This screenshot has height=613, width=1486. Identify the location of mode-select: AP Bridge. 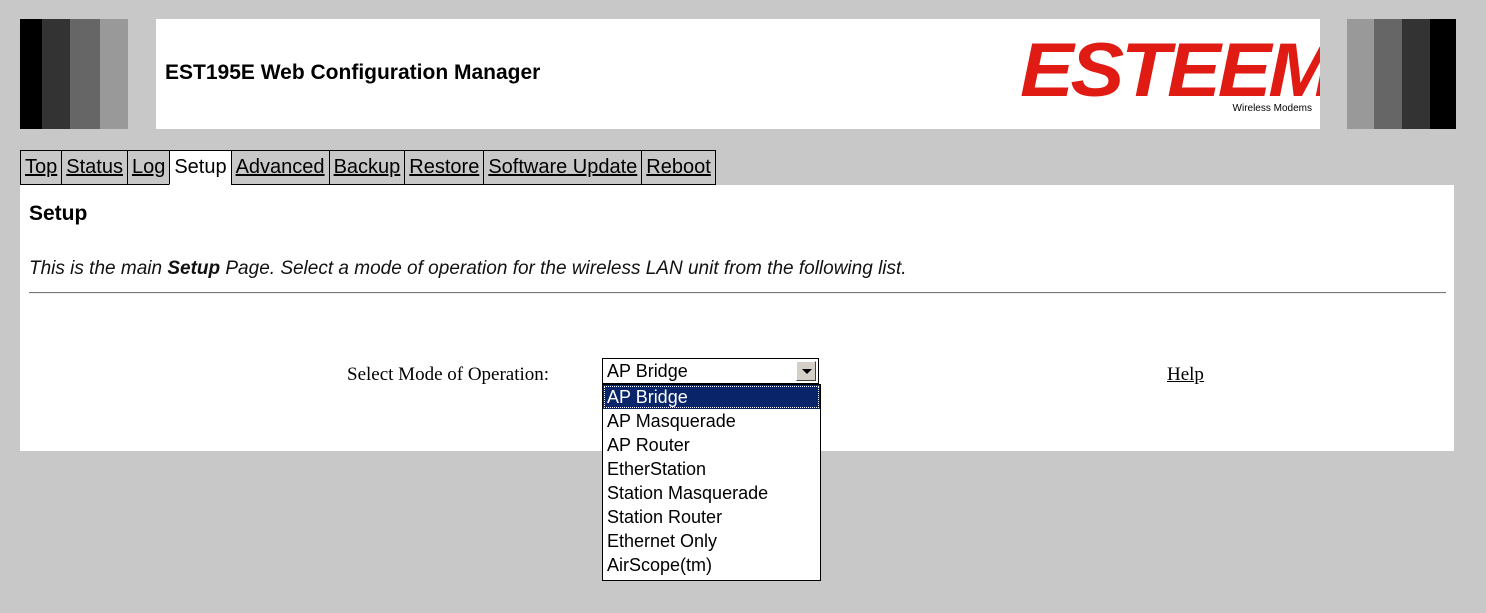
(710, 371).